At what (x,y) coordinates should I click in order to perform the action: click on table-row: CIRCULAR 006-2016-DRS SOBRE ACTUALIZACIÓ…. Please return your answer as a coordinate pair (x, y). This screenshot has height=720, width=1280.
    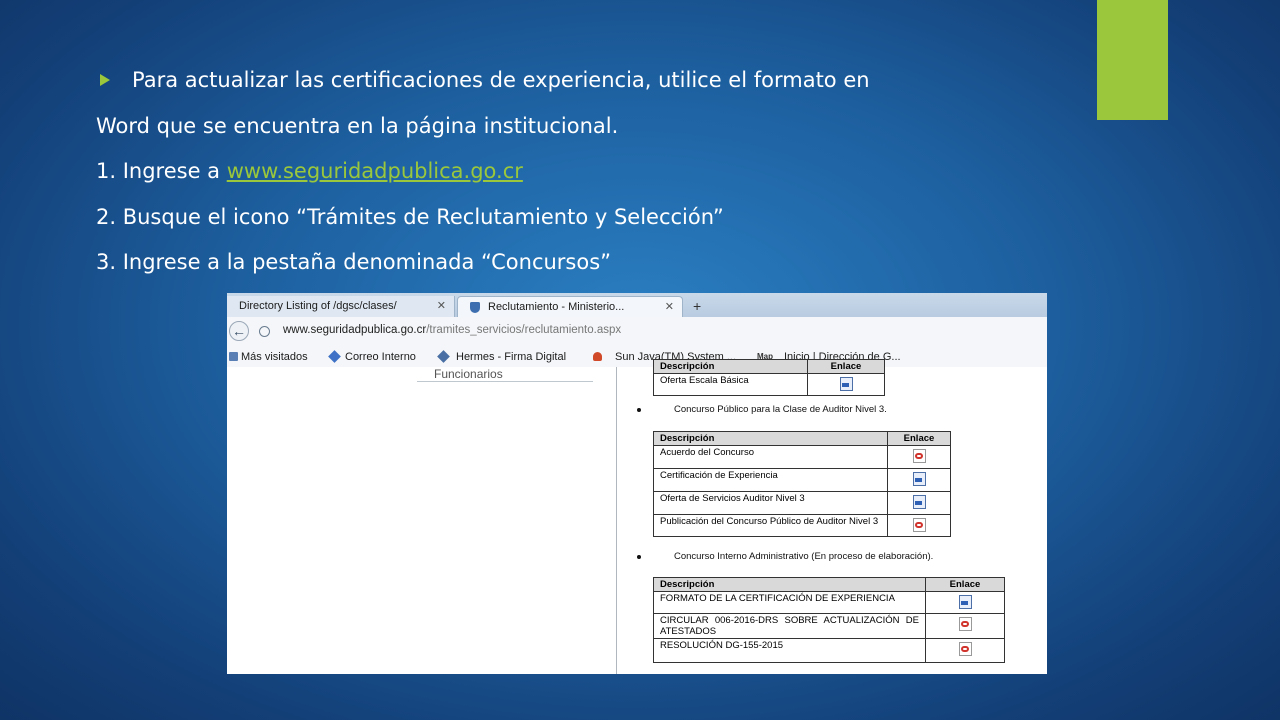
    Looking at the image, I should click on (829, 626).